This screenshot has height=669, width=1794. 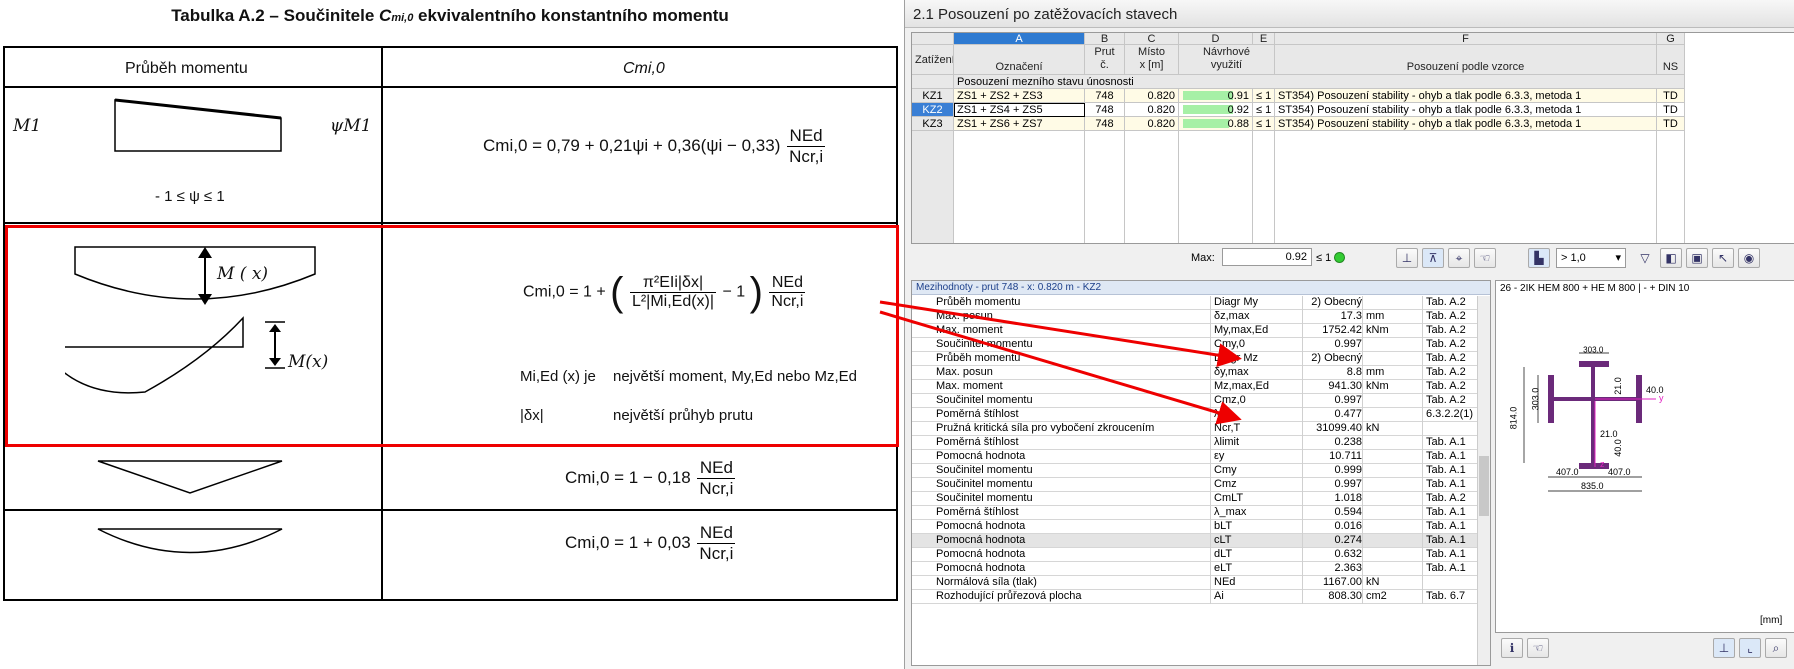 What do you see at coordinates (1450, 415) in the screenshot?
I see `mezi-ref: 6.3.2.2(1)` at bounding box center [1450, 415].